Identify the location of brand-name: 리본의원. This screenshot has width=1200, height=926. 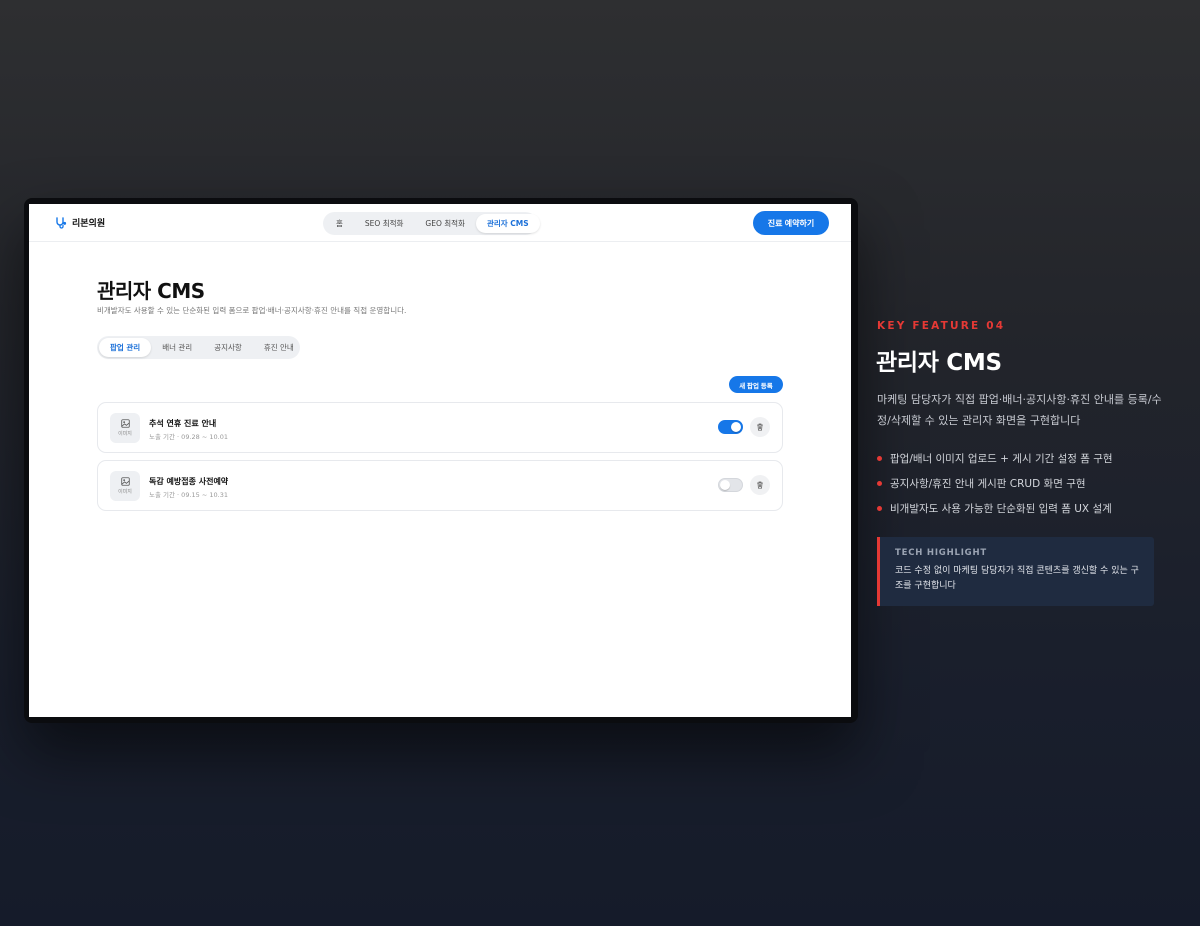
(89, 224).